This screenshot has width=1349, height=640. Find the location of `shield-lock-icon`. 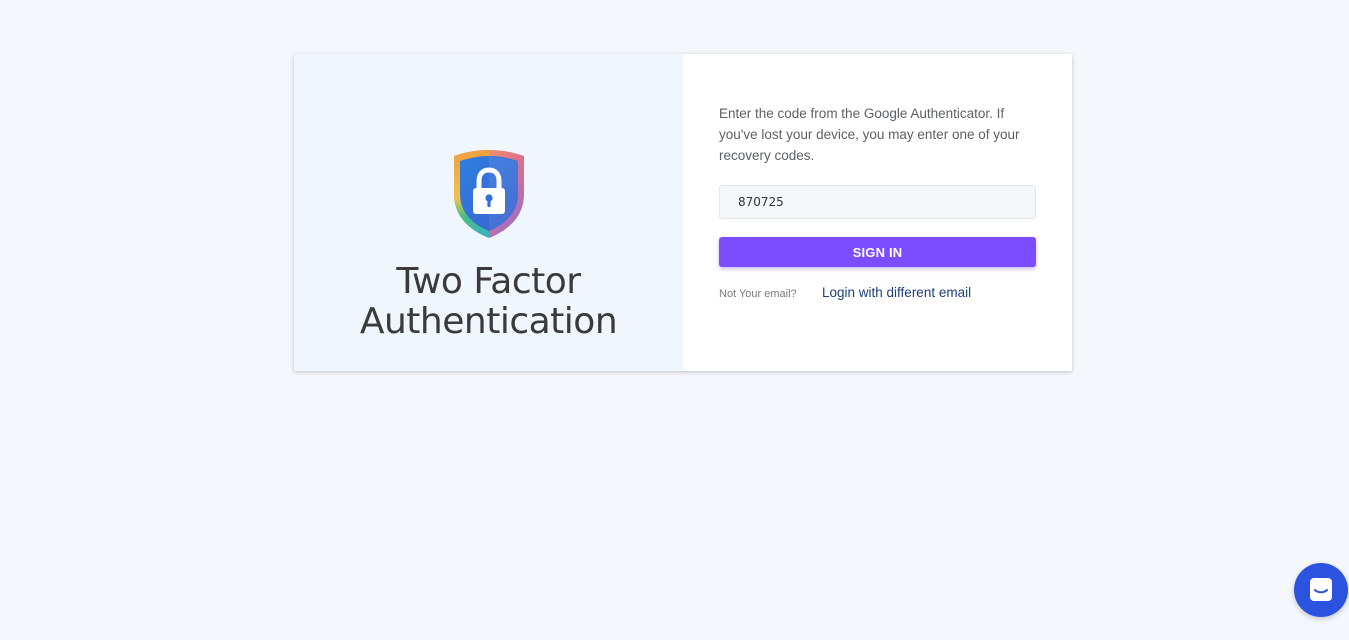

shield-lock-icon is located at coordinates (489, 194).